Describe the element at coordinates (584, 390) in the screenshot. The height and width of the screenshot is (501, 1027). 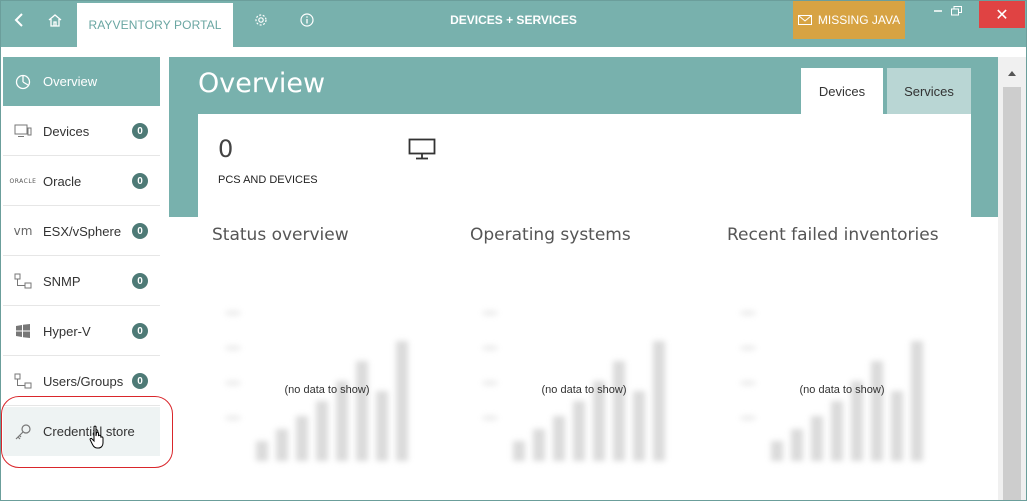
I see `no-data-os: (no data to show)` at that location.